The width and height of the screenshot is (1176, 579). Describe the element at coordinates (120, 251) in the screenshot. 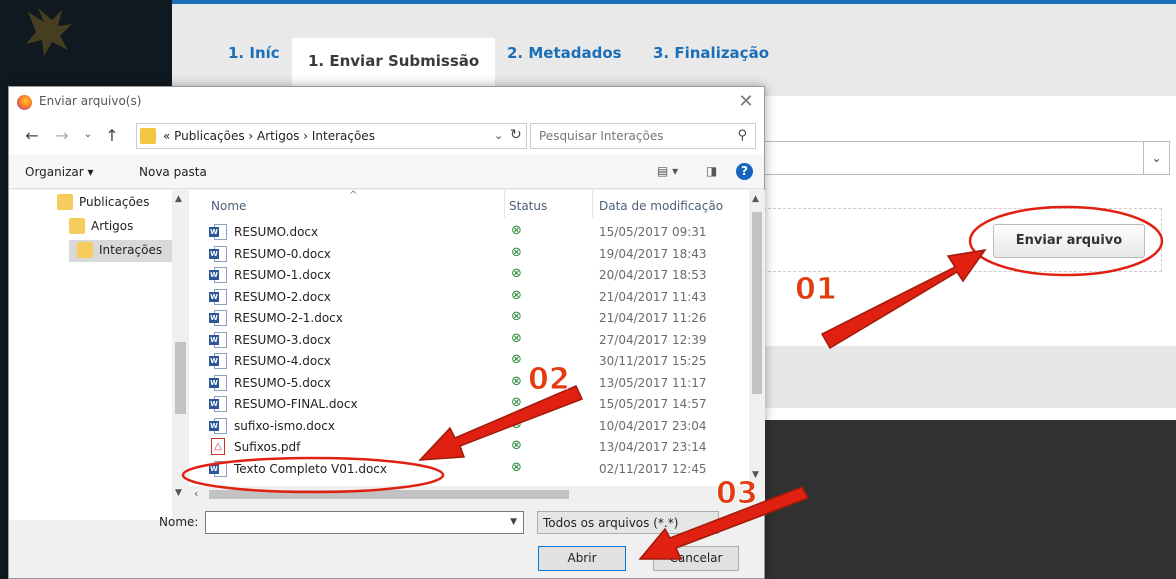

I see `tree-item-interacoes: Interações` at that location.